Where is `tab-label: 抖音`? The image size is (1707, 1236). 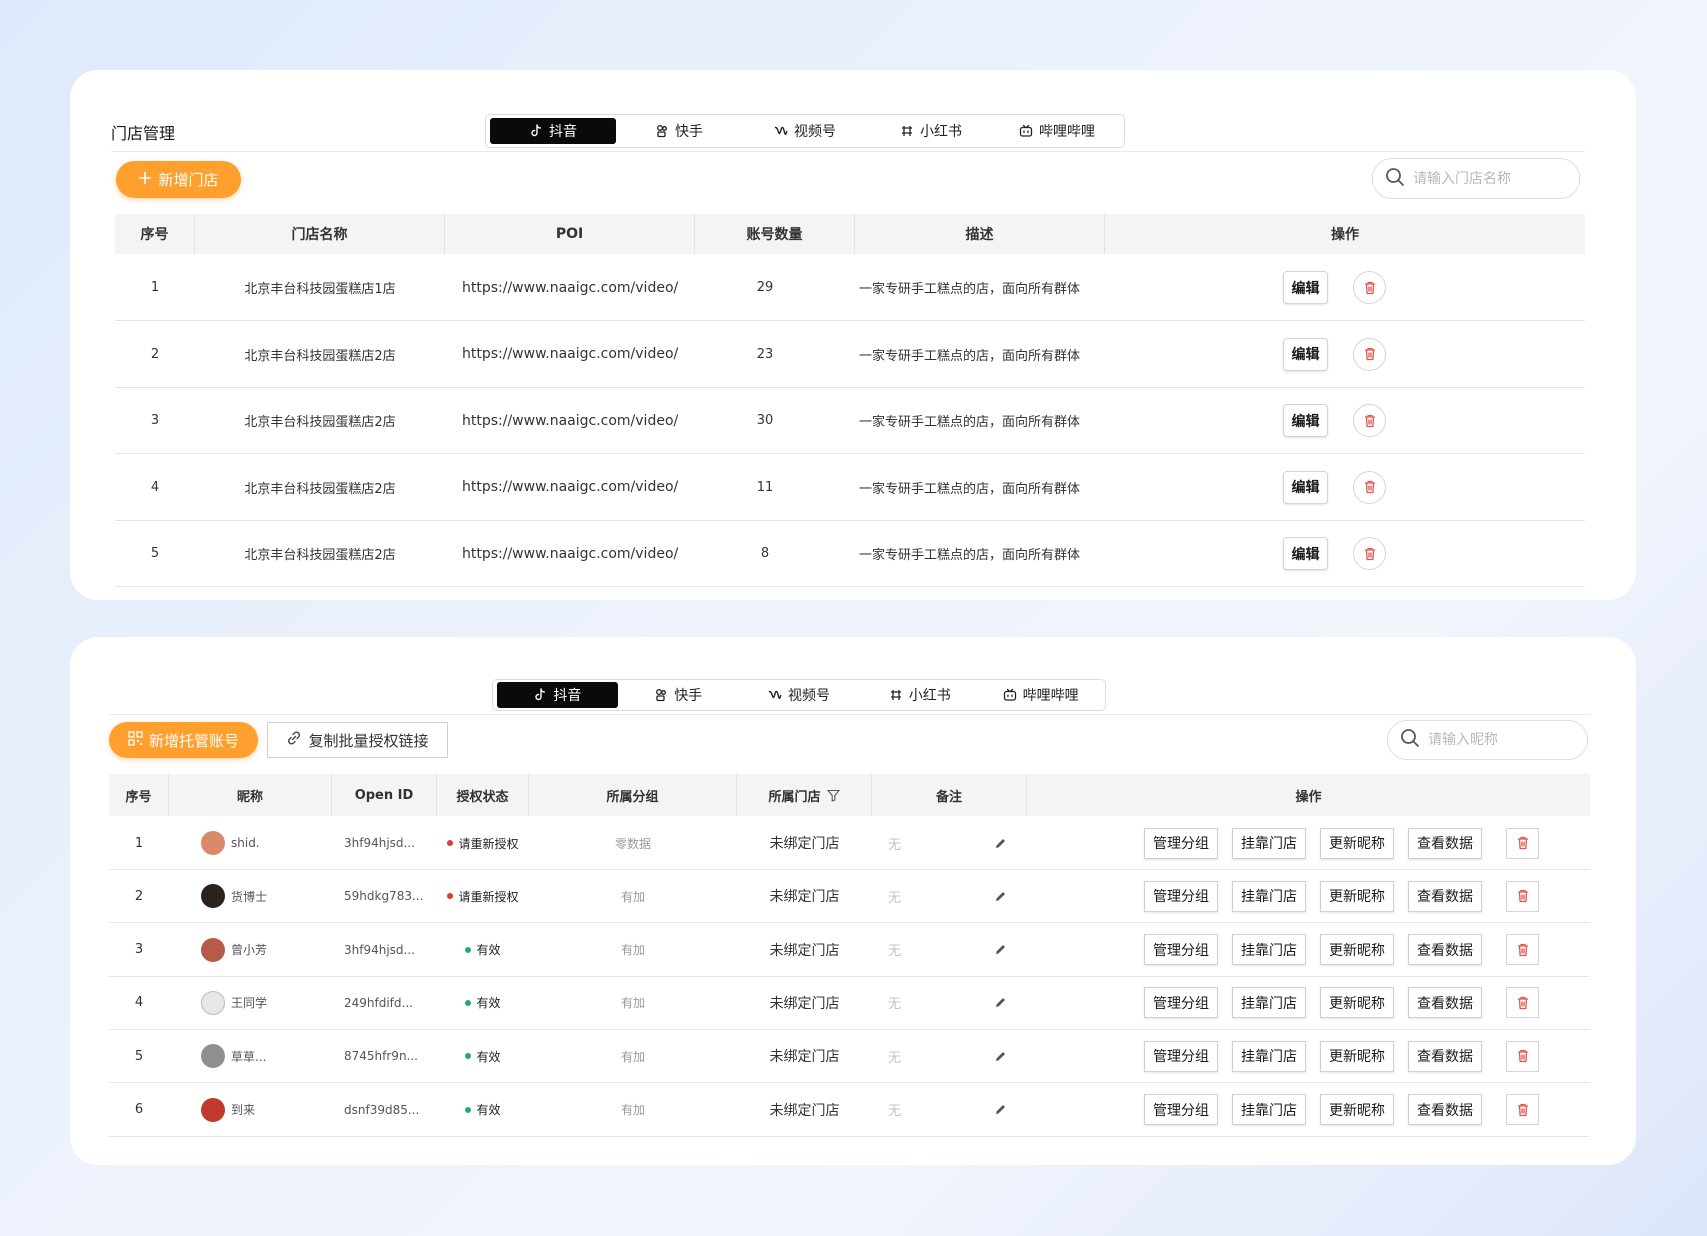 tab-label: 抖音 is located at coordinates (567, 696).